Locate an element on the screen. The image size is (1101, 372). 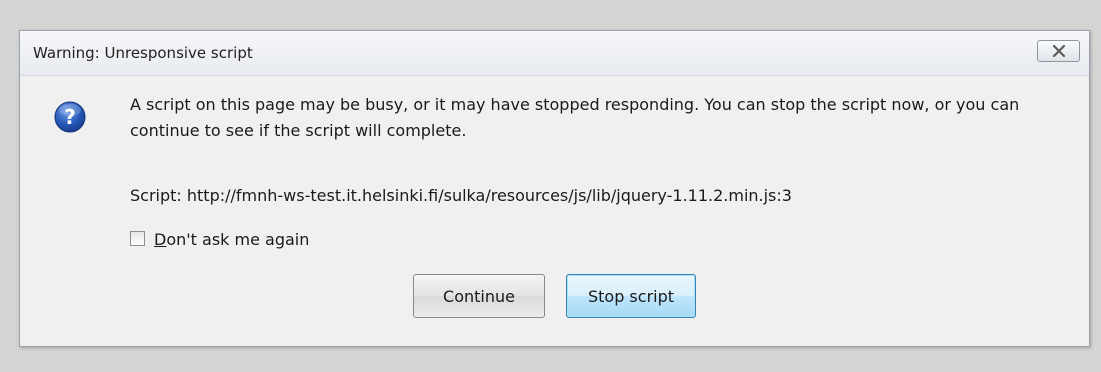
dont-ask-again-checkbox is located at coordinates (137, 238).